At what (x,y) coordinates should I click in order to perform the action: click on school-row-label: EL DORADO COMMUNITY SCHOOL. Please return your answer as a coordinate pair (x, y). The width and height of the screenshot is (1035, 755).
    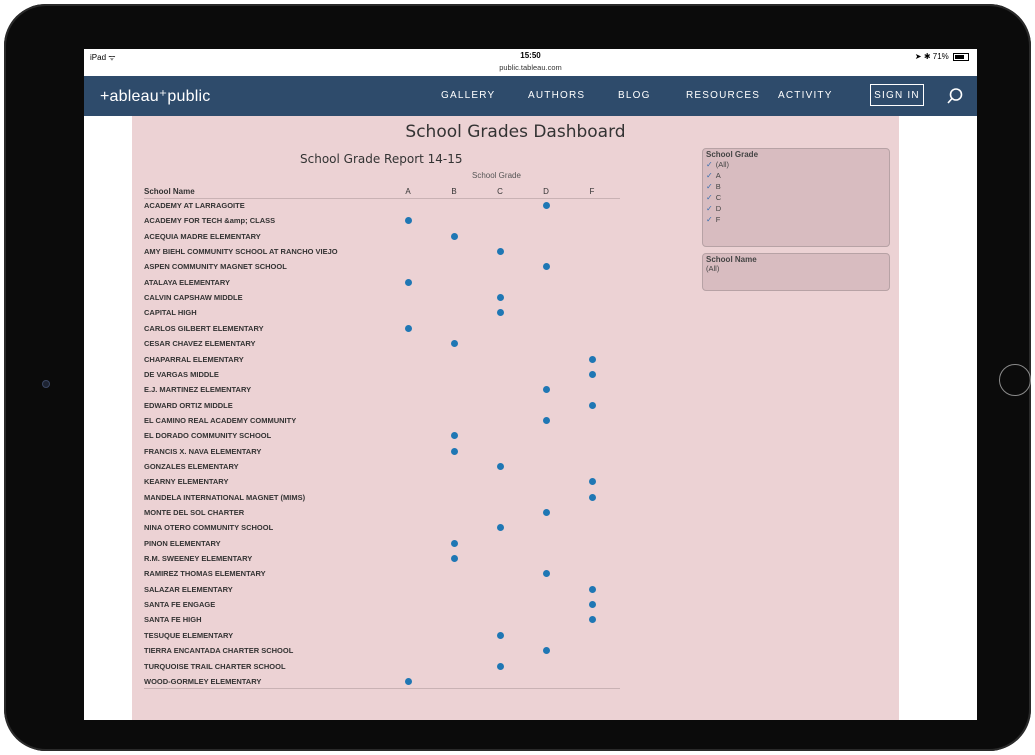
    Looking at the image, I should click on (207, 435).